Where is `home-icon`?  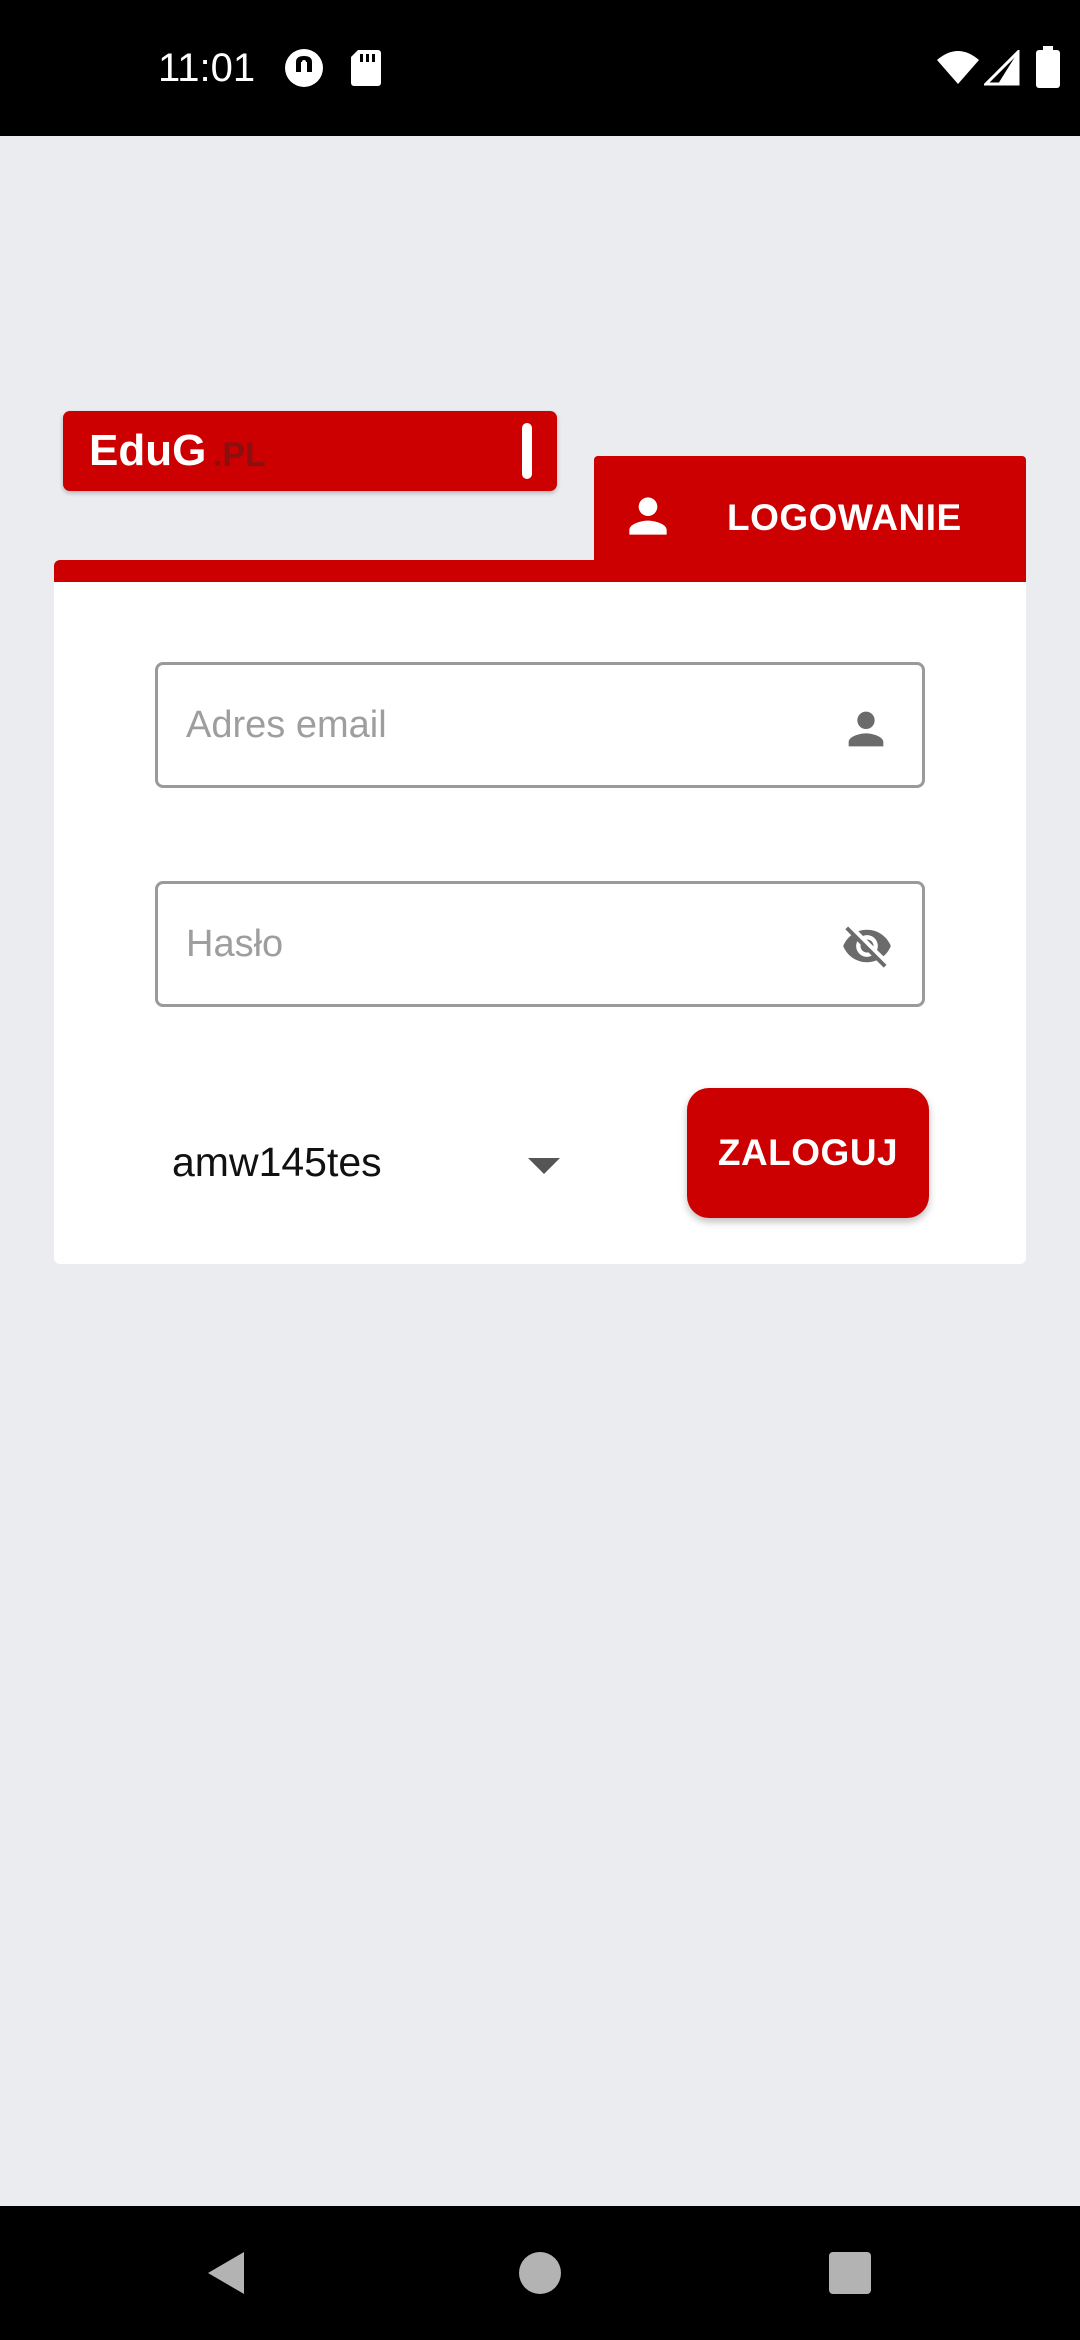 home-icon is located at coordinates (540, 2273).